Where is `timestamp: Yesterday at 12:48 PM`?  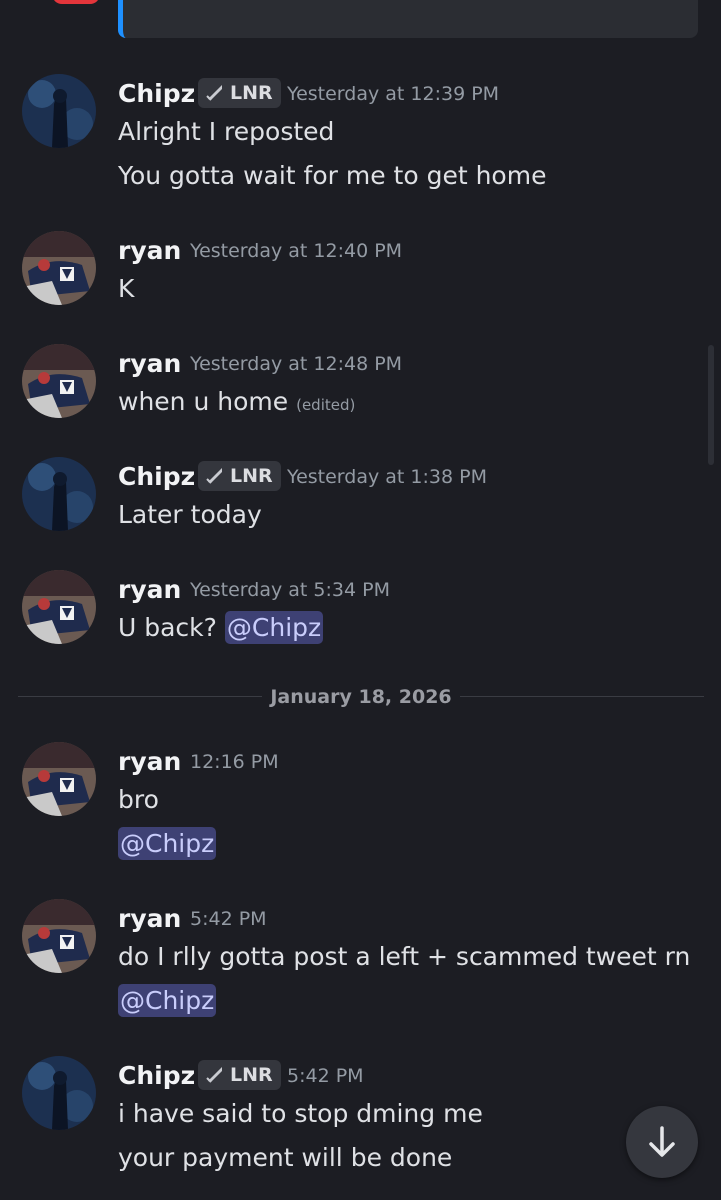
timestamp: Yesterday at 12:48 PM is located at coordinates (296, 364).